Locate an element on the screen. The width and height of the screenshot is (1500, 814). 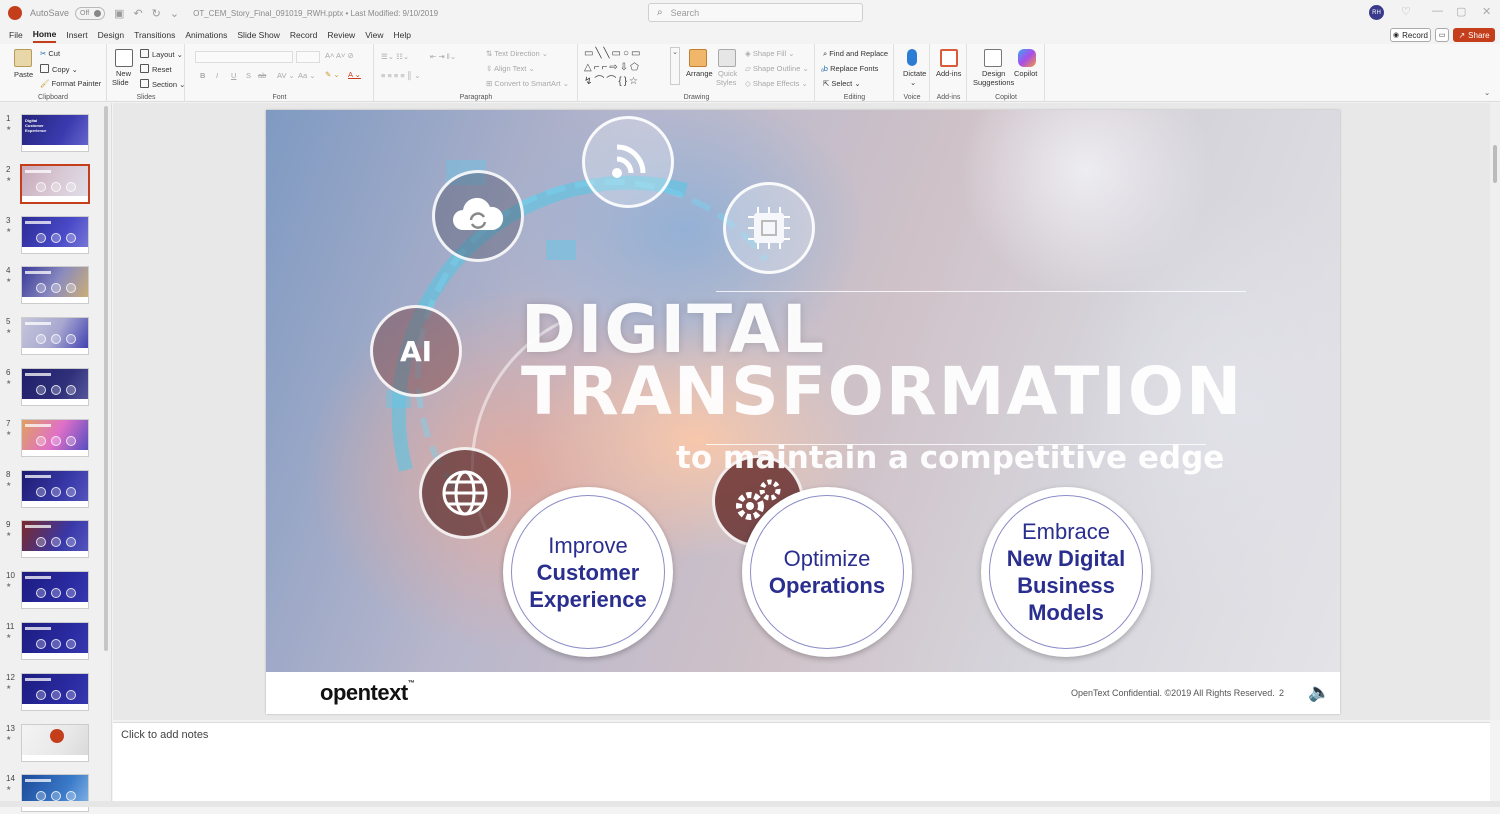
cut-button: ✂ Cut is located at coordinates (50, 53).